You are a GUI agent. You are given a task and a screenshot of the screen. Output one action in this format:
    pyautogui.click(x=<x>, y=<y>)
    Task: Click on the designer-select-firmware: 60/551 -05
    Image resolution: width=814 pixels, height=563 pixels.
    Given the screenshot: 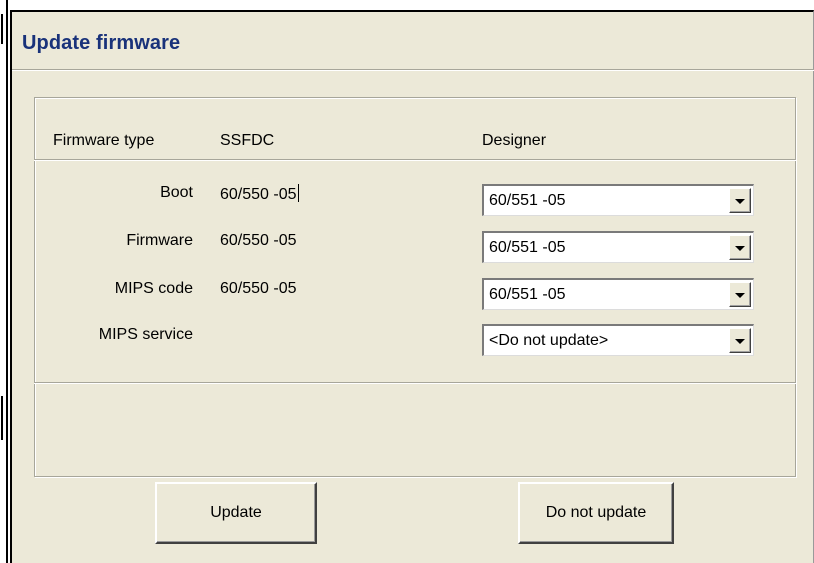 What is the action you would take?
    pyautogui.click(x=618, y=247)
    